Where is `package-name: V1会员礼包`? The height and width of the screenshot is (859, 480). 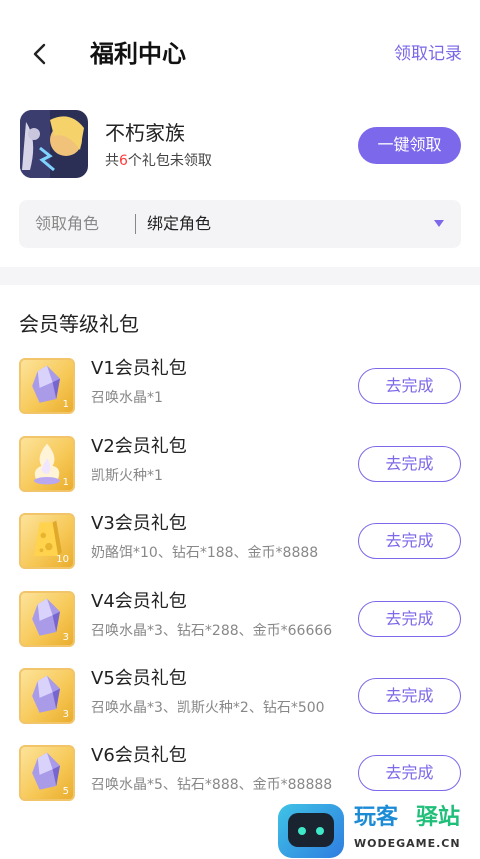
package-name: V1会员礼包 is located at coordinates (139, 368).